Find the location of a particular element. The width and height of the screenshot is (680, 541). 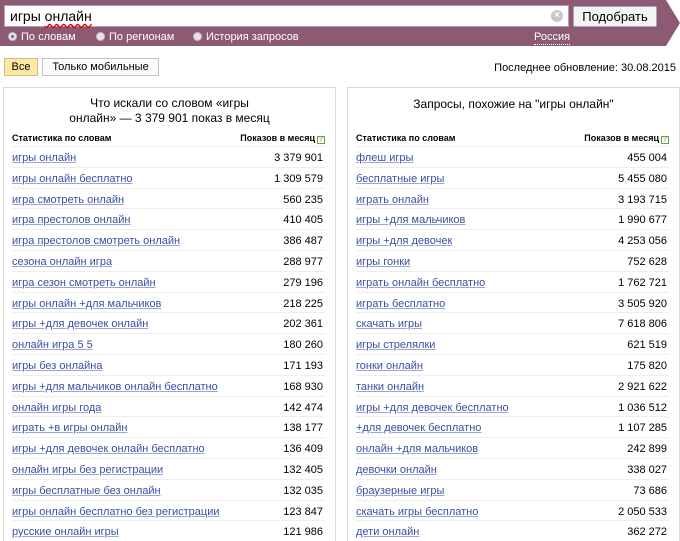

table-row: онлайн +для мальчиков 242 899 is located at coordinates (512, 447).